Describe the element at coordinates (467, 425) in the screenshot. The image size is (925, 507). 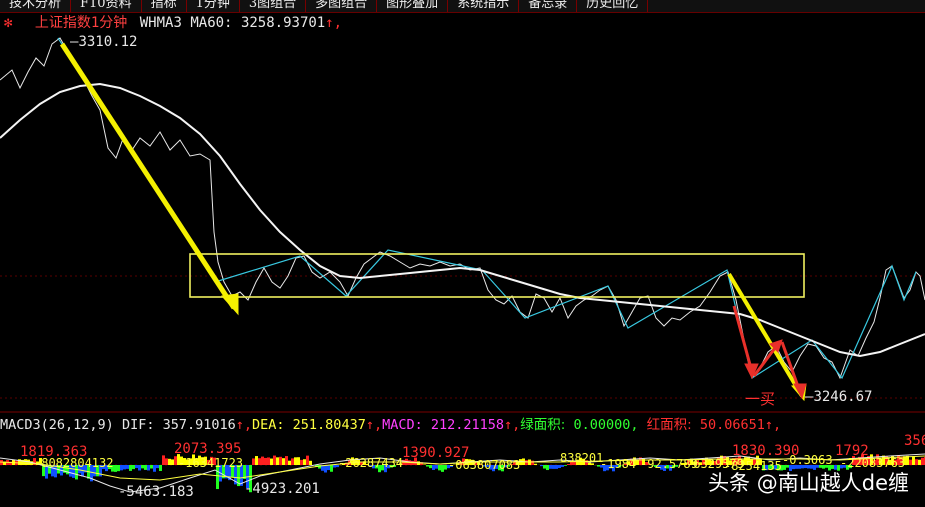
I see `macd-value: 212.21158` at that location.